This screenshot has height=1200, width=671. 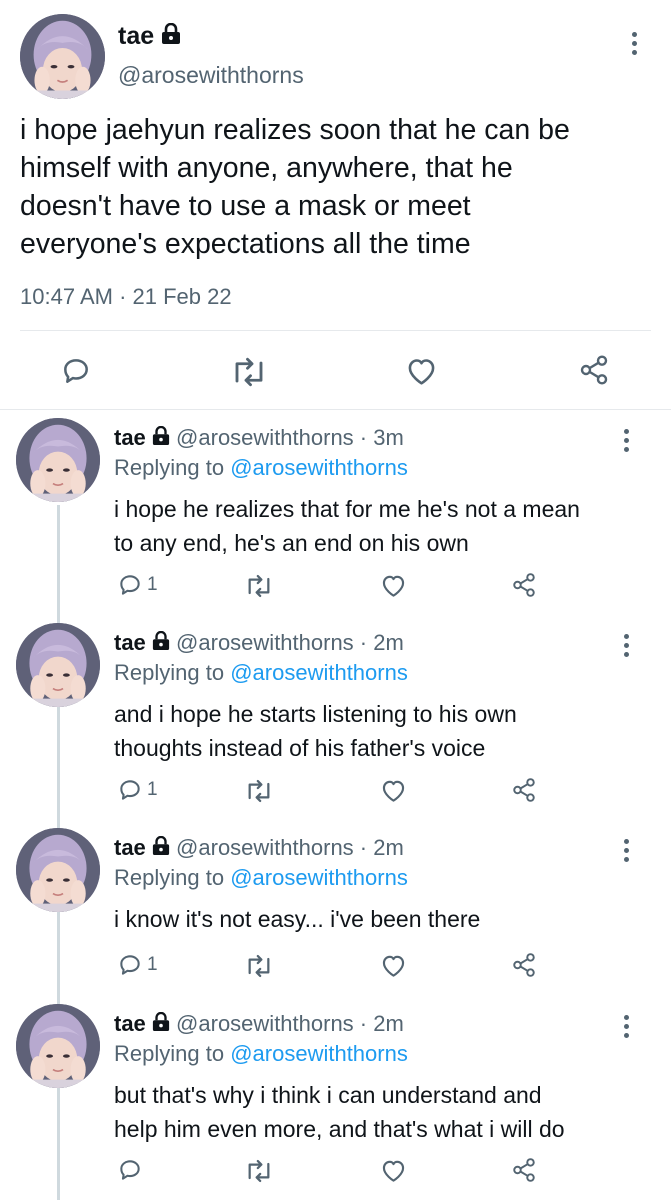 What do you see at coordinates (62, 56) in the screenshot?
I see `main-avatar` at bounding box center [62, 56].